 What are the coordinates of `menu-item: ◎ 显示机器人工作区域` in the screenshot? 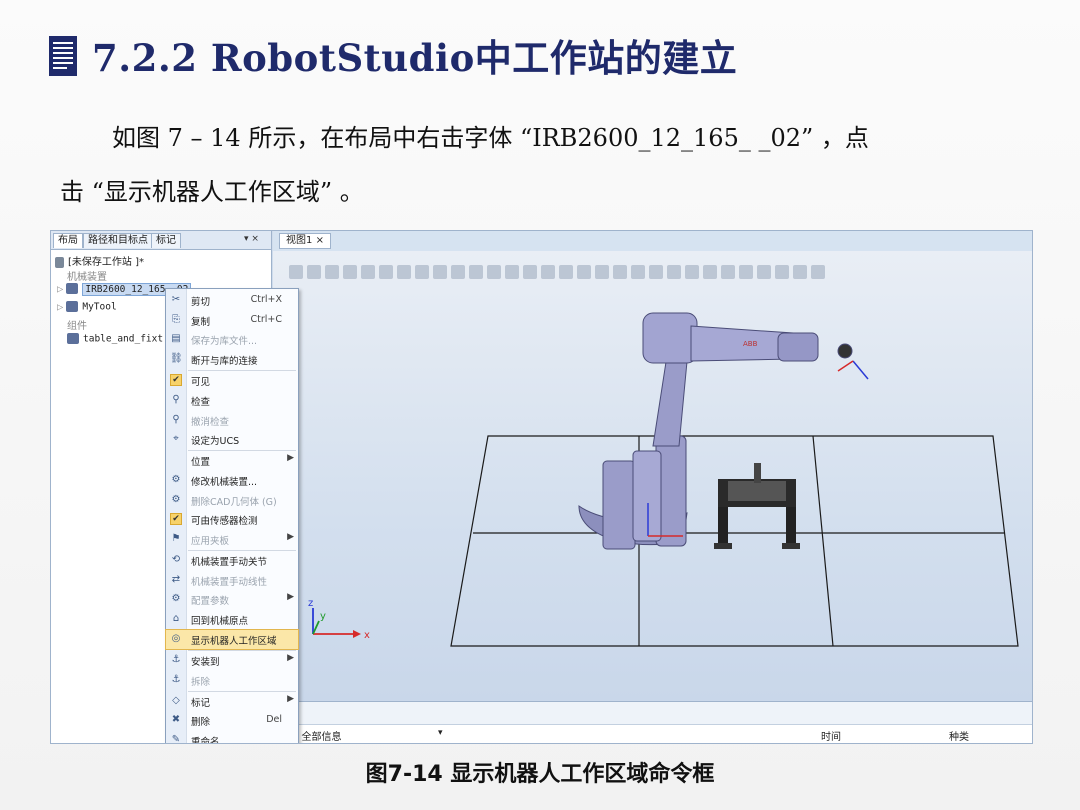 It's located at (232, 639).